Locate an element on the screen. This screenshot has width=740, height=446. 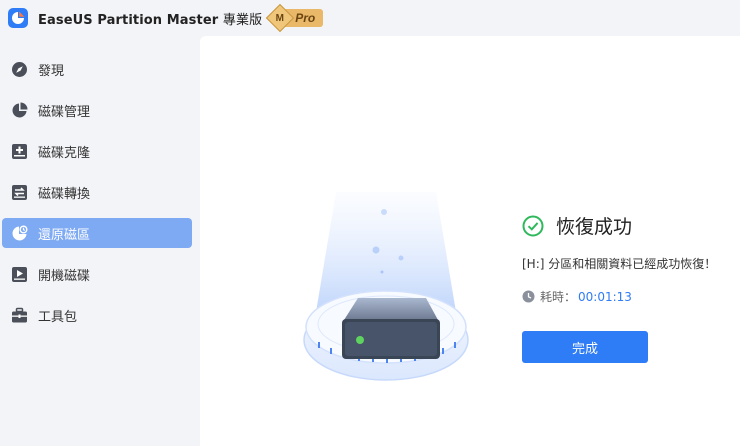
bootable-disk-icon is located at coordinates (19, 274).